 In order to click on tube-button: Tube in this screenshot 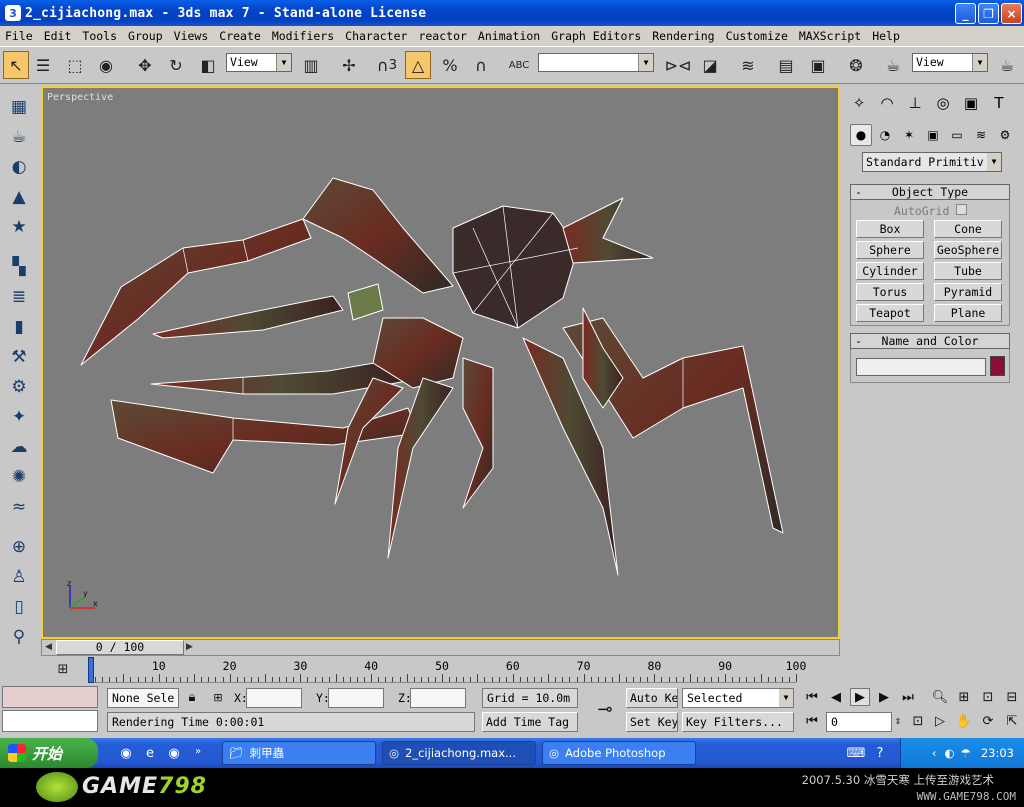, I will do `click(968, 271)`.